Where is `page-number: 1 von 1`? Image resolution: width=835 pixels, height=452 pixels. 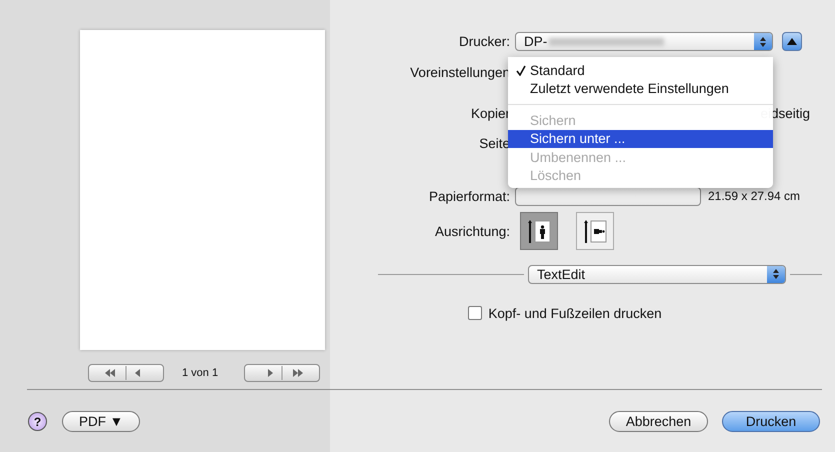 page-number: 1 von 1 is located at coordinates (200, 373).